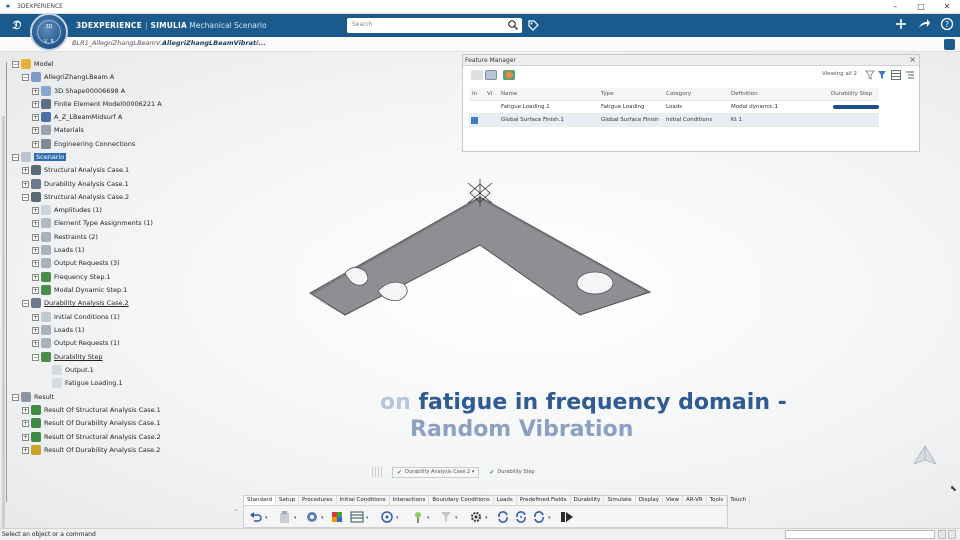 Image resolution: width=960 pixels, height=540 pixels. Describe the element at coordinates (83, 144) in the screenshot. I see `tree-node-connections: + Engineering Connections` at that location.